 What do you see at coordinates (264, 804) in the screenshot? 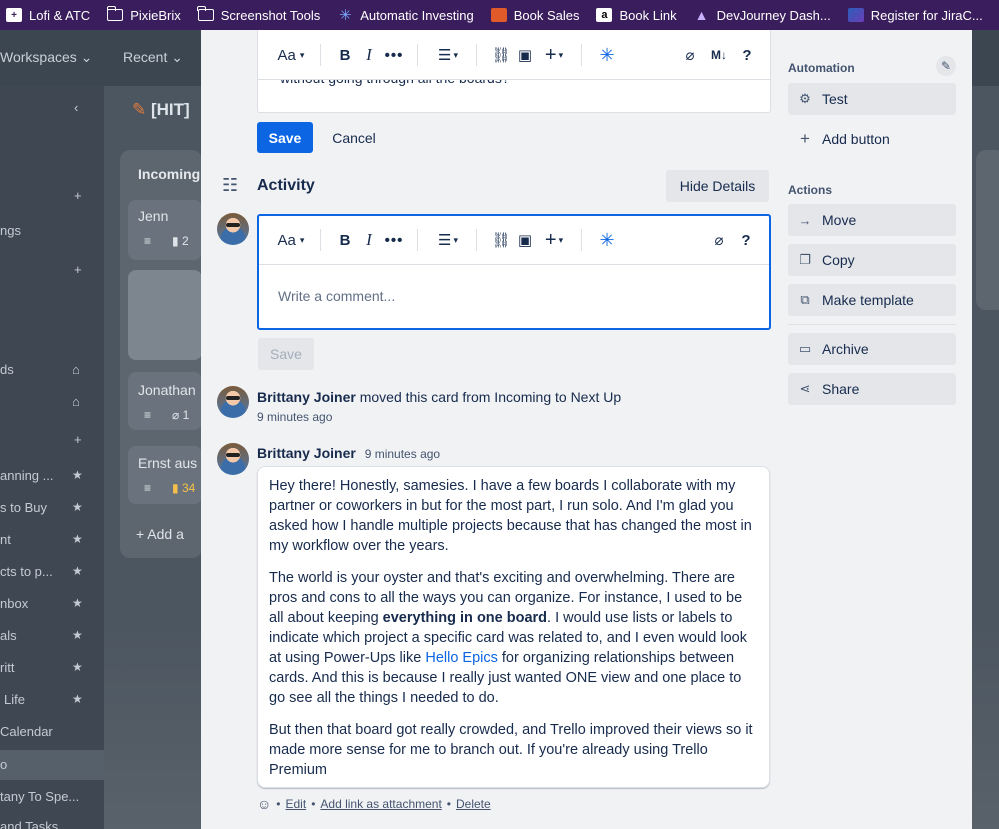
I see `emoji-reaction-icon: ☺` at bounding box center [264, 804].